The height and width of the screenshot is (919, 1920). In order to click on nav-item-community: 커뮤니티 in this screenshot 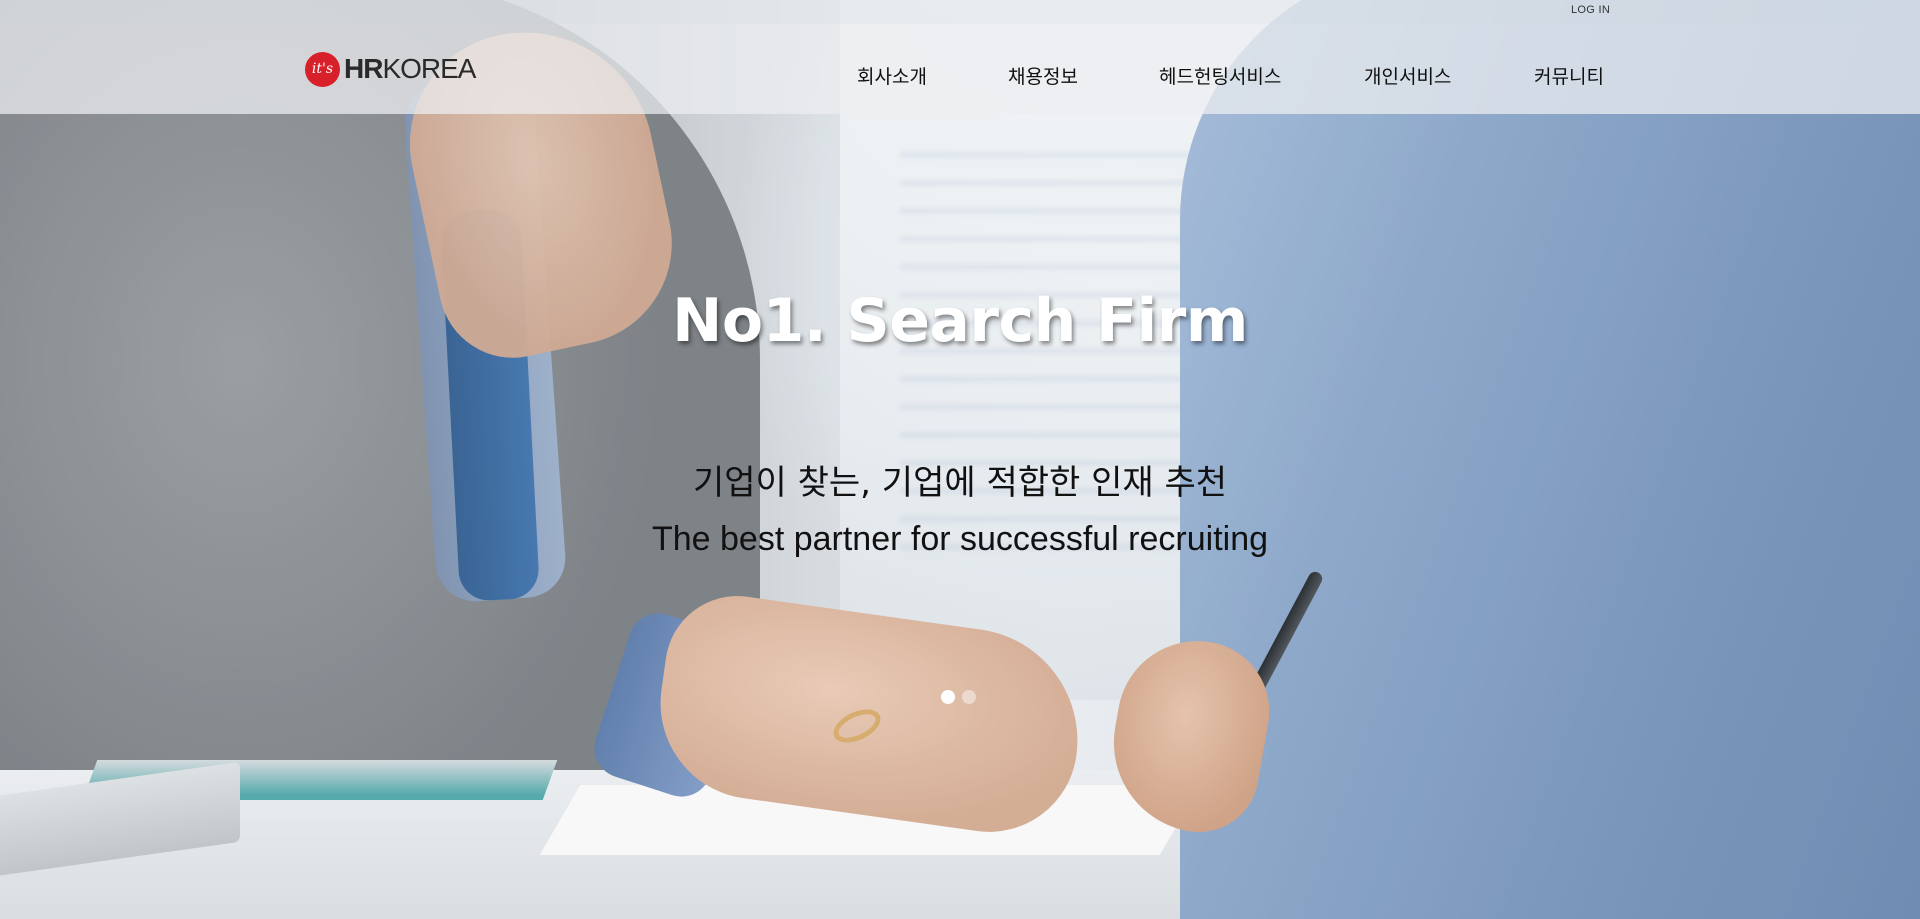, I will do `click(1569, 75)`.